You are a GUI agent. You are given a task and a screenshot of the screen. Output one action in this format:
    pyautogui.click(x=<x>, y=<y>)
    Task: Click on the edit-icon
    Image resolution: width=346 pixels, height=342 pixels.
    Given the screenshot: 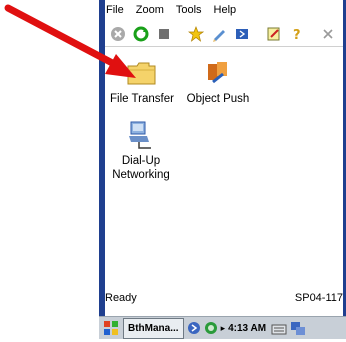 What is the action you would take?
    pyautogui.click(x=219, y=34)
    